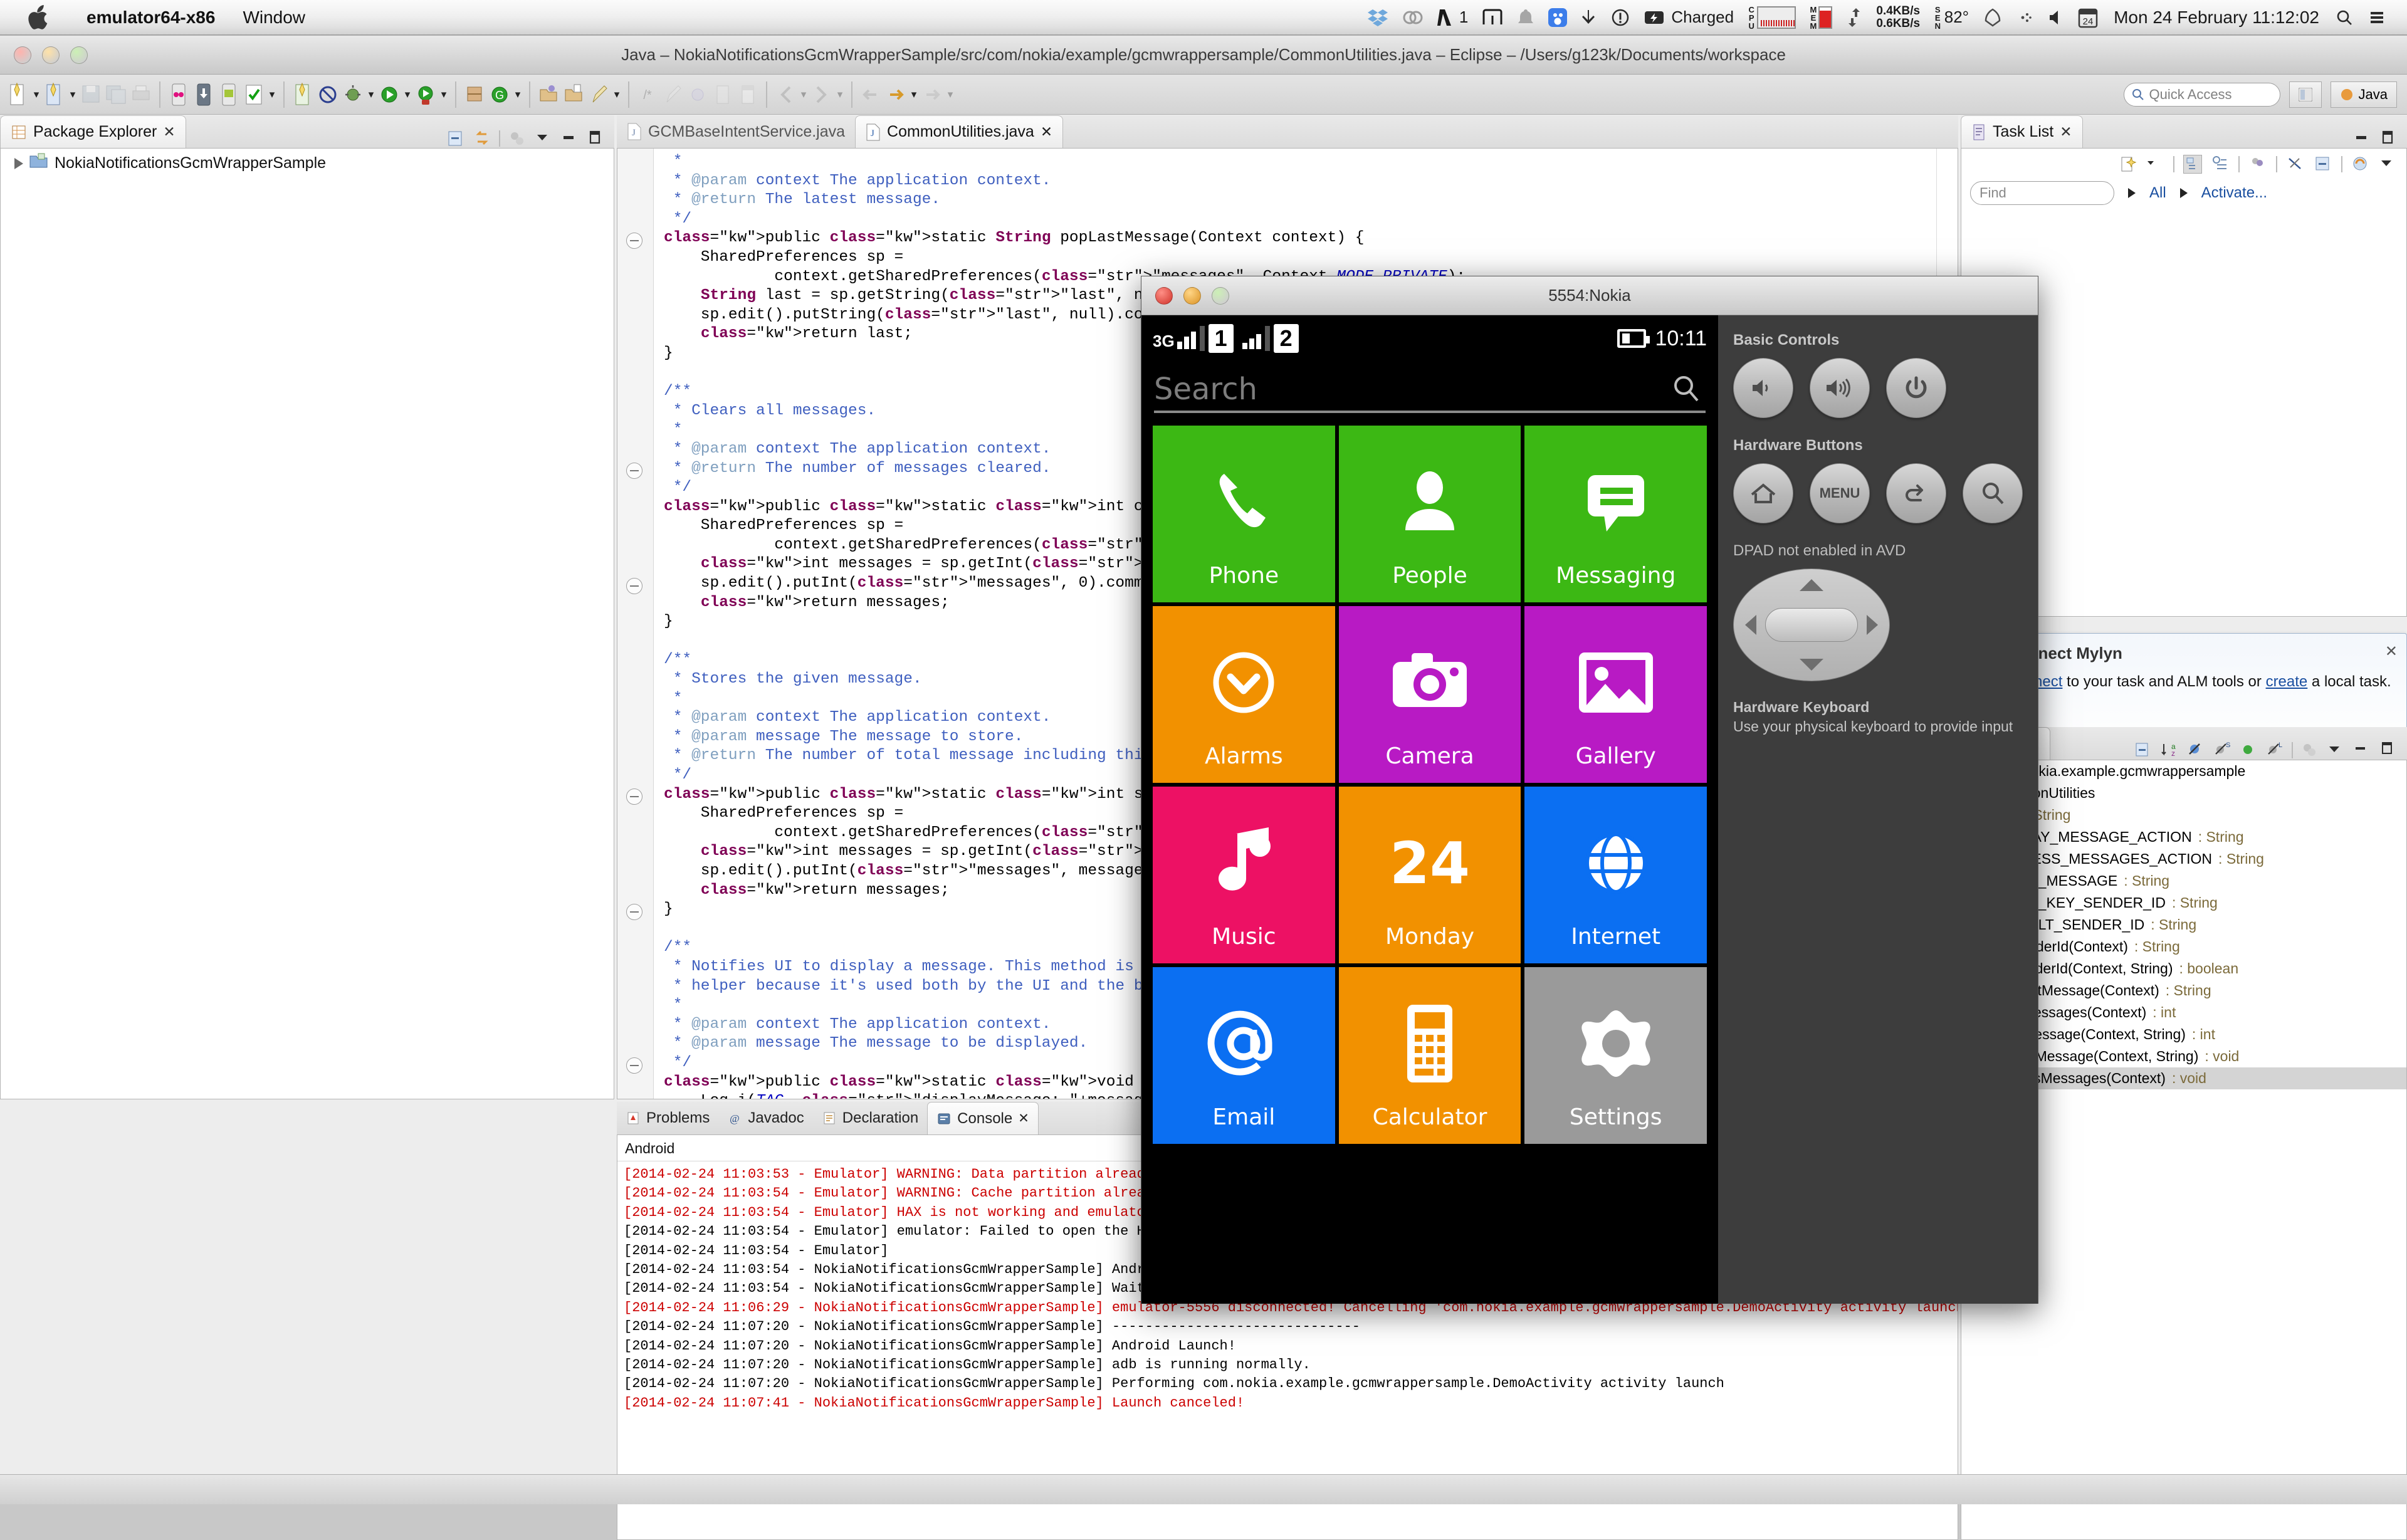 Image resolution: width=2407 pixels, height=1540 pixels. Describe the element at coordinates (1763, 388) in the screenshot. I see `volume-down-button` at that location.